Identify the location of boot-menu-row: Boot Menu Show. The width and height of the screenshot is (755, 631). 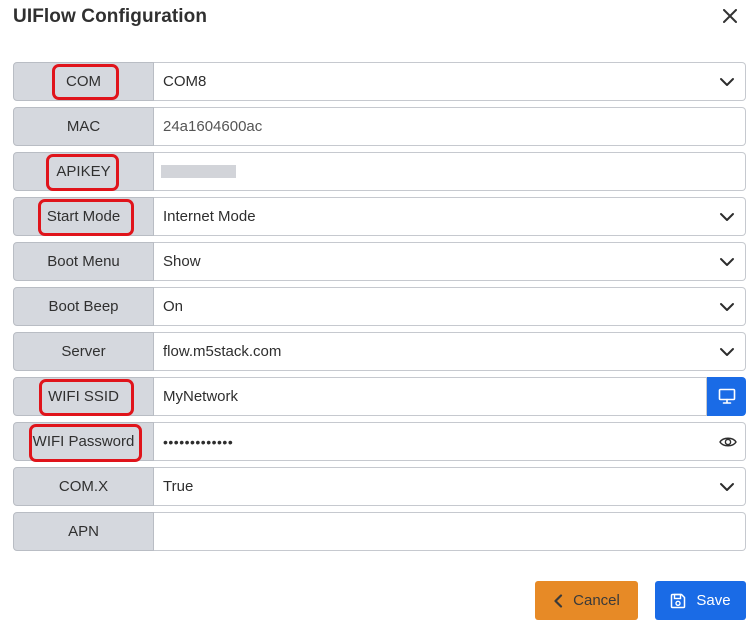
(379, 261).